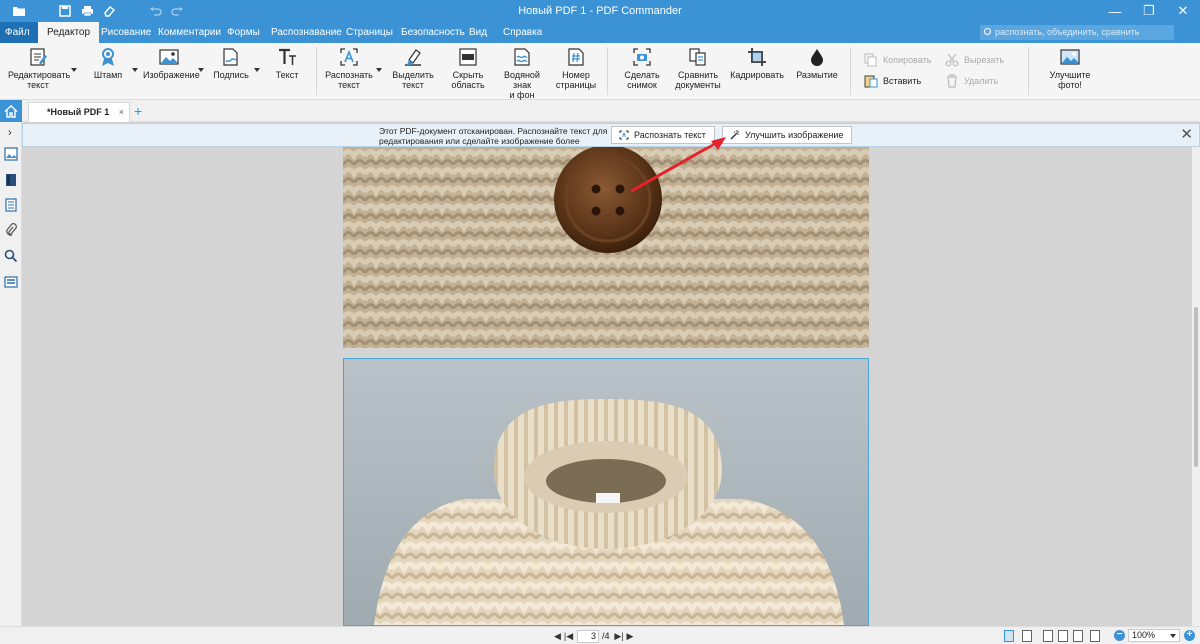 Image resolution: width=1200 pixels, height=644 pixels. I want to click on scrollbar-thumb, so click(1196, 387).